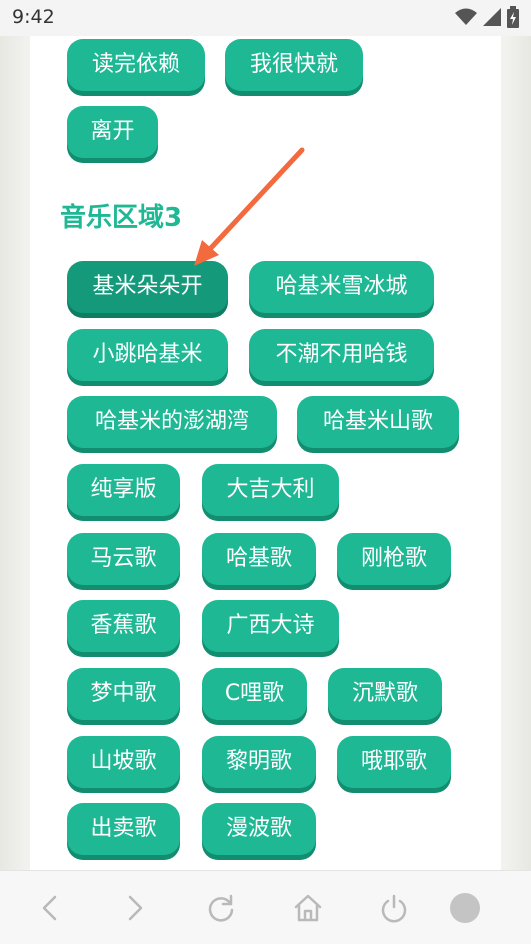  I want to click on tag-button: 刚枪歌, so click(394, 559).